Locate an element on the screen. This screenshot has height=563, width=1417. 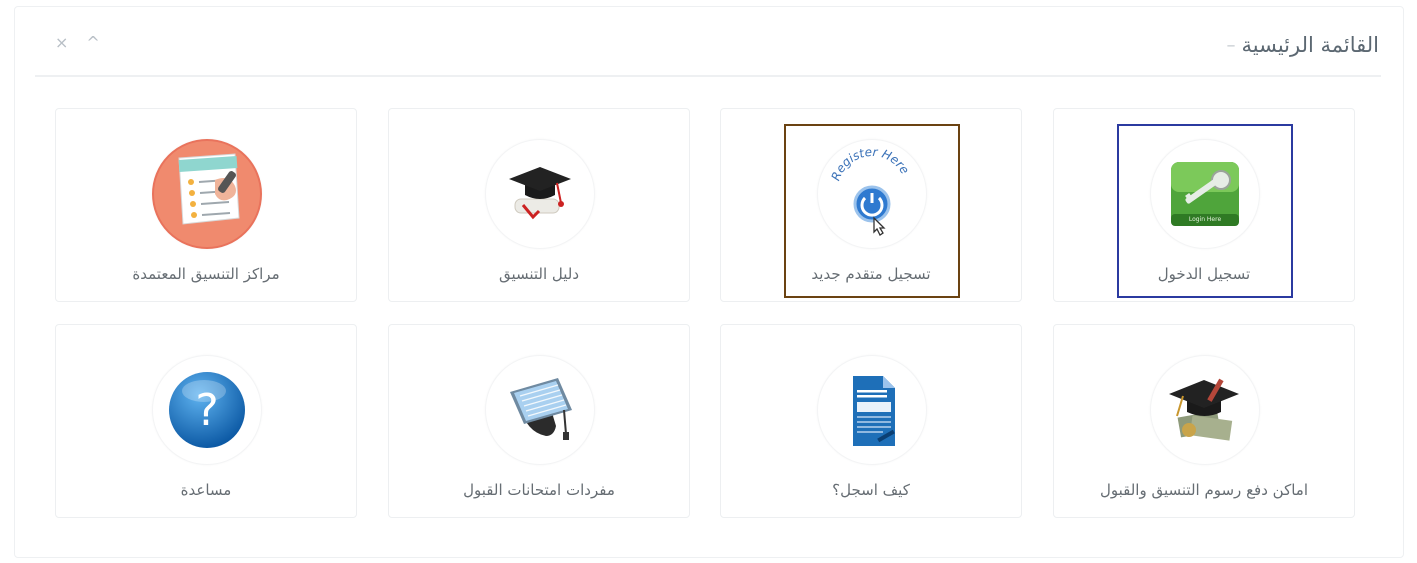
card-approved-centers: مراكز التنسيق المعتمدة is located at coordinates (206, 205).